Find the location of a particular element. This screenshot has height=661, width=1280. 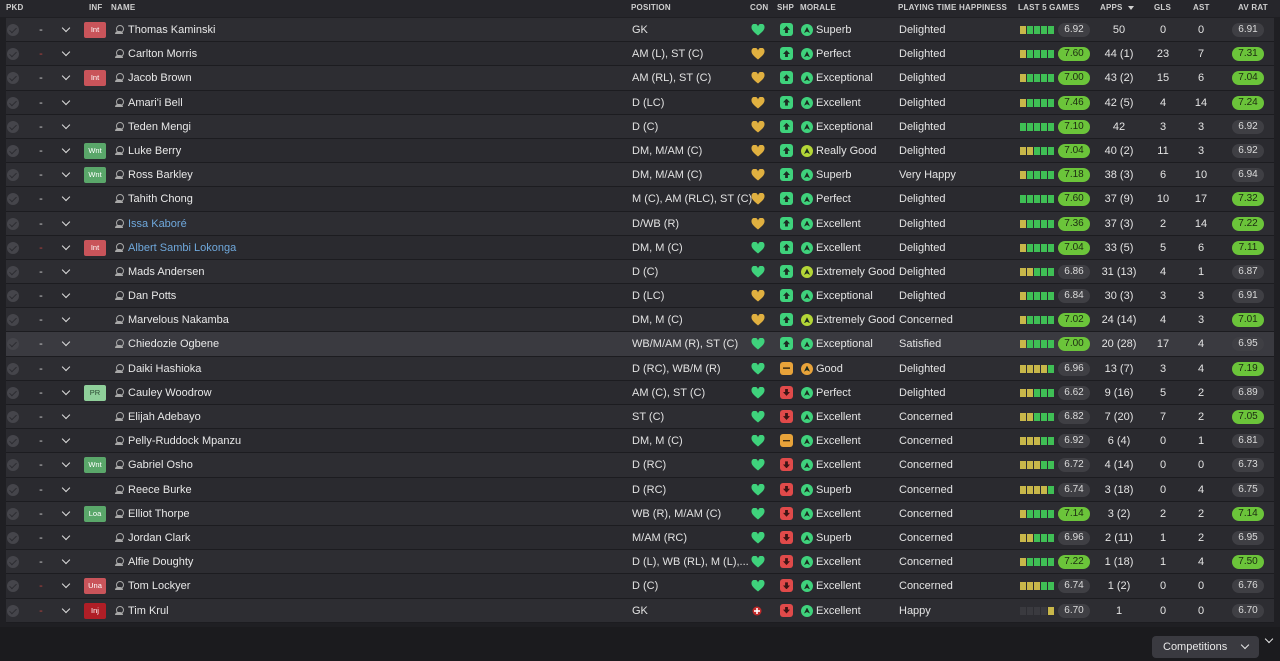

col-position: POSITION is located at coordinates (651, 7).